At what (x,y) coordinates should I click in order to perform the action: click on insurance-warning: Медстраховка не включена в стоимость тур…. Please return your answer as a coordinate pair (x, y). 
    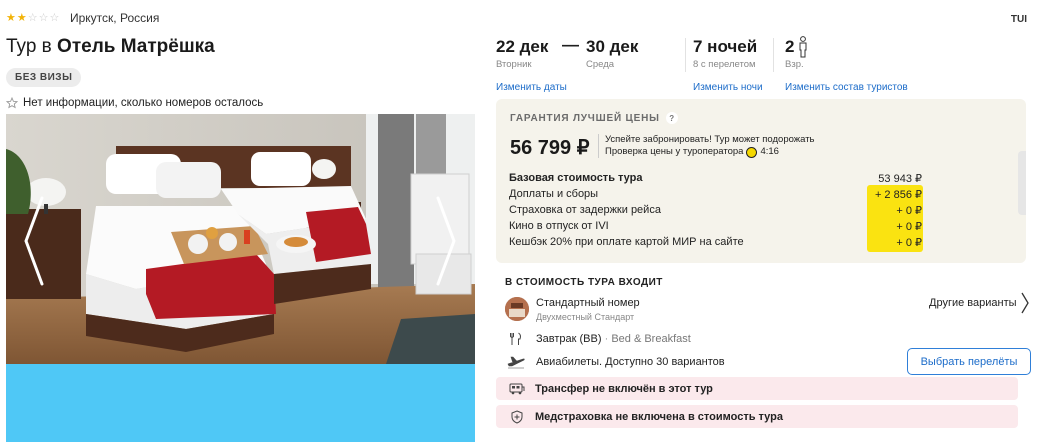
    Looking at the image, I should click on (757, 416).